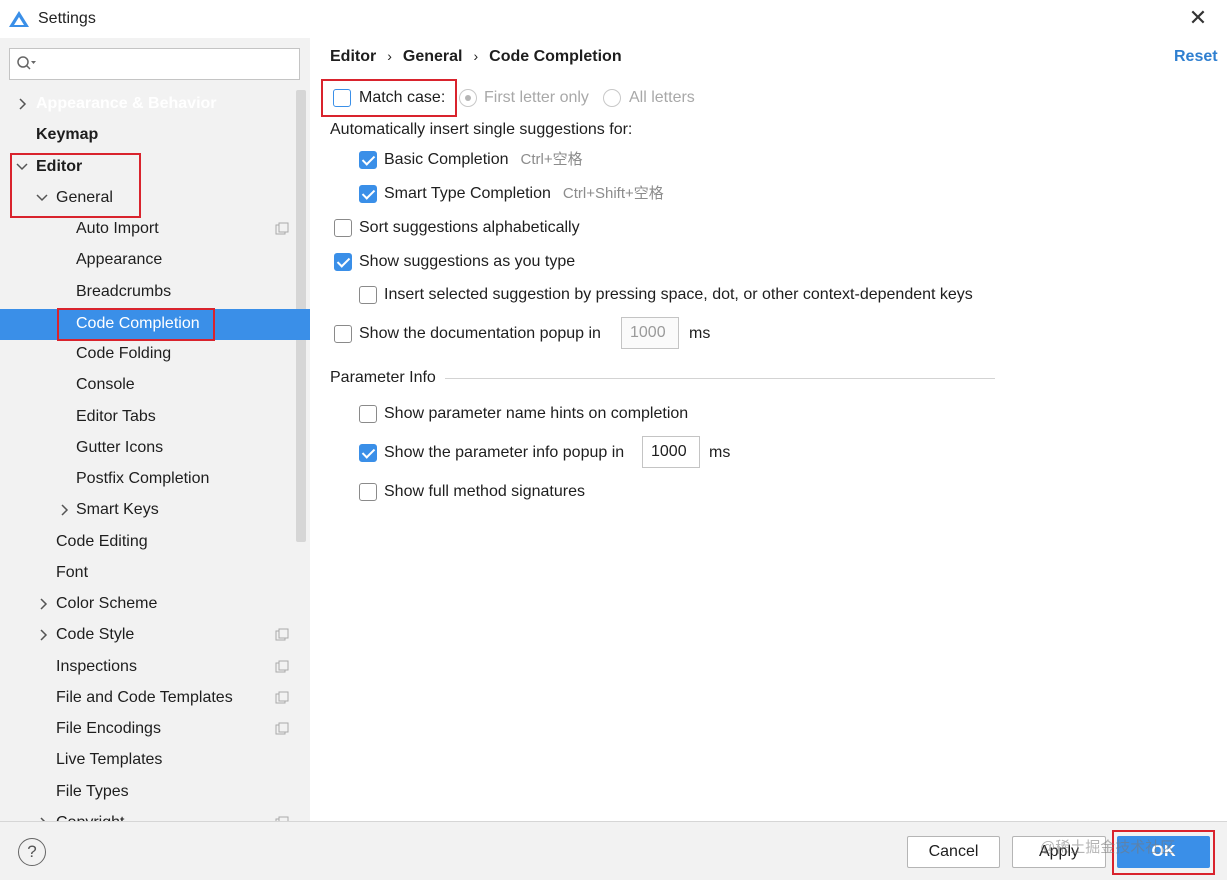 The width and height of the screenshot is (1227, 880). I want to click on insert-selected-checkbox, so click(368, 295).